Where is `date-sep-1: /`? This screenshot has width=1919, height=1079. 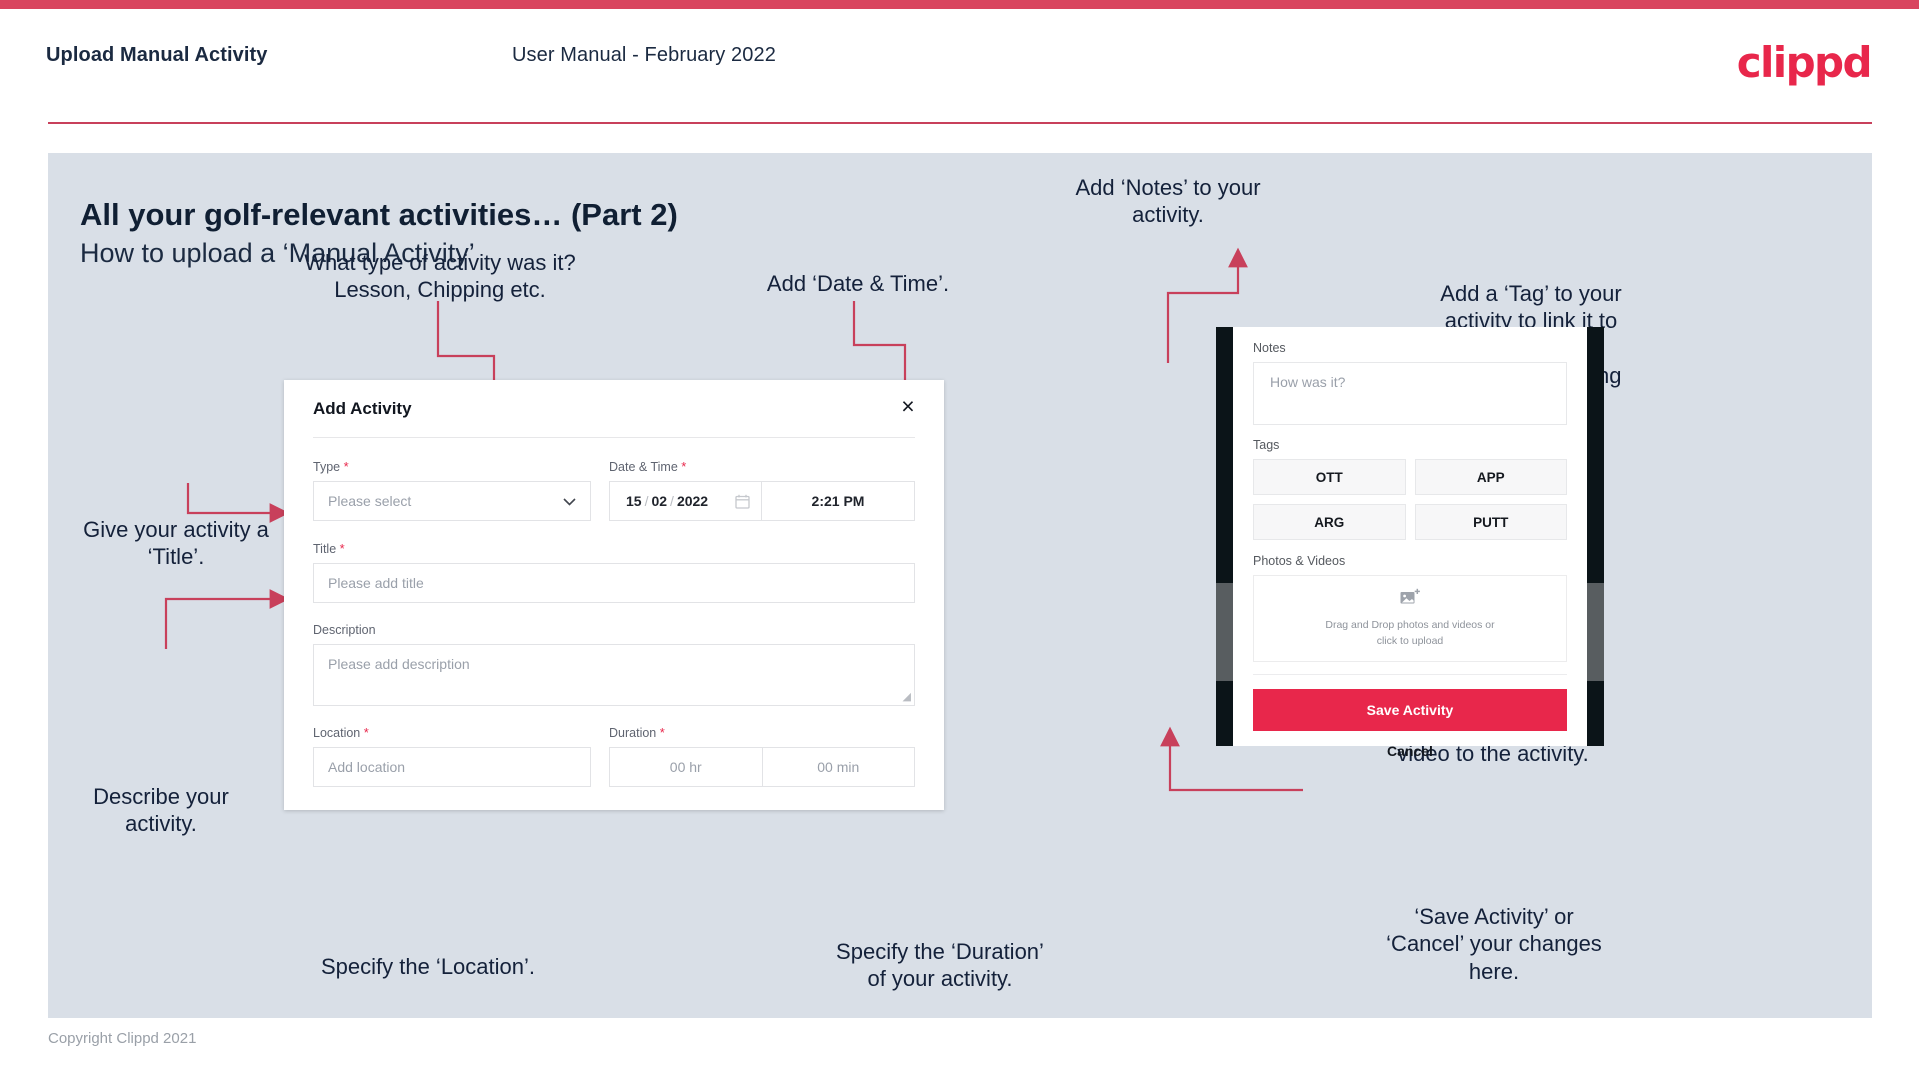
date-sep-1: / is located at coordinates (646, 501).